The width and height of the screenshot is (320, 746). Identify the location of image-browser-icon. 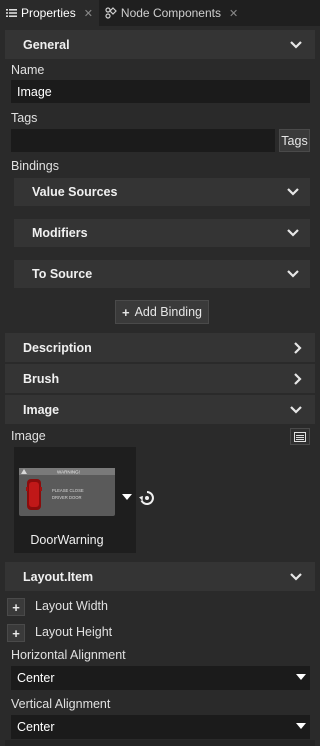
(300, 436).